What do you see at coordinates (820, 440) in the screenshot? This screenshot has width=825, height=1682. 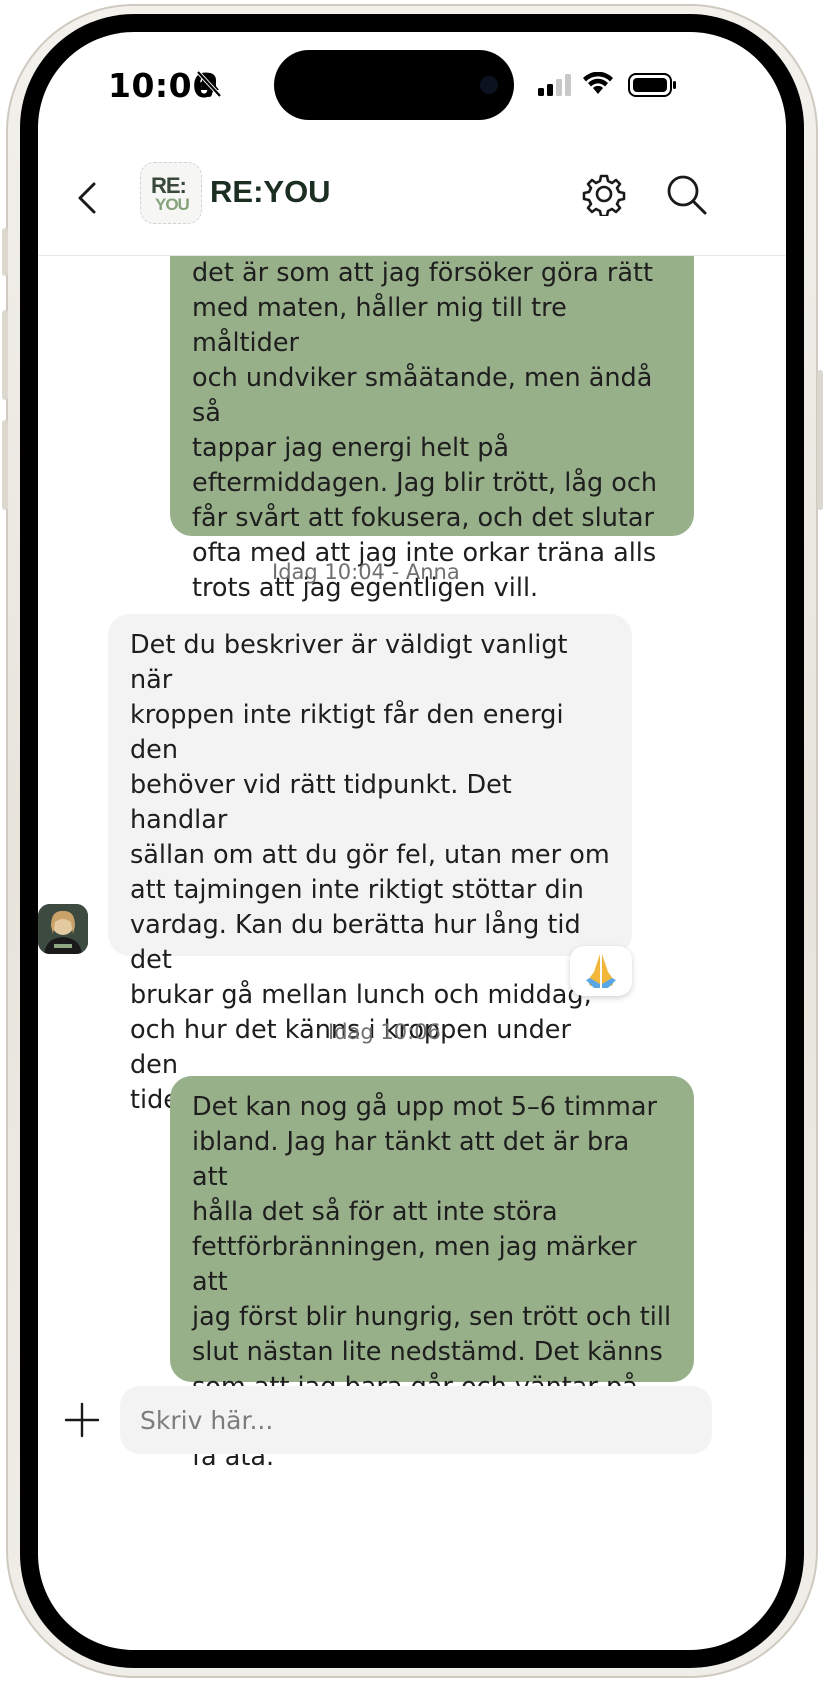 I see `power-button` at bounding box center [820, 440].